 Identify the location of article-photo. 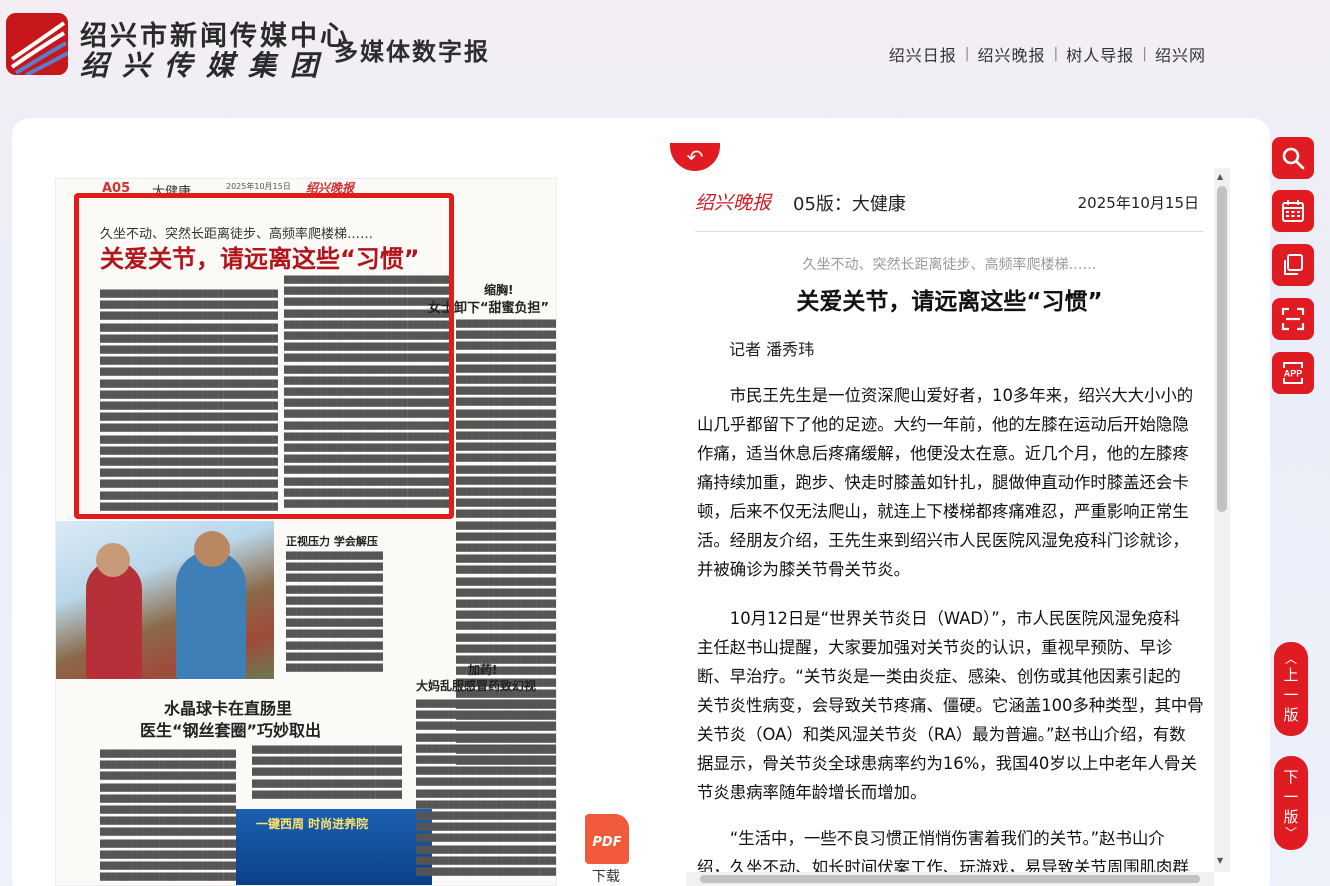
(165, 600).